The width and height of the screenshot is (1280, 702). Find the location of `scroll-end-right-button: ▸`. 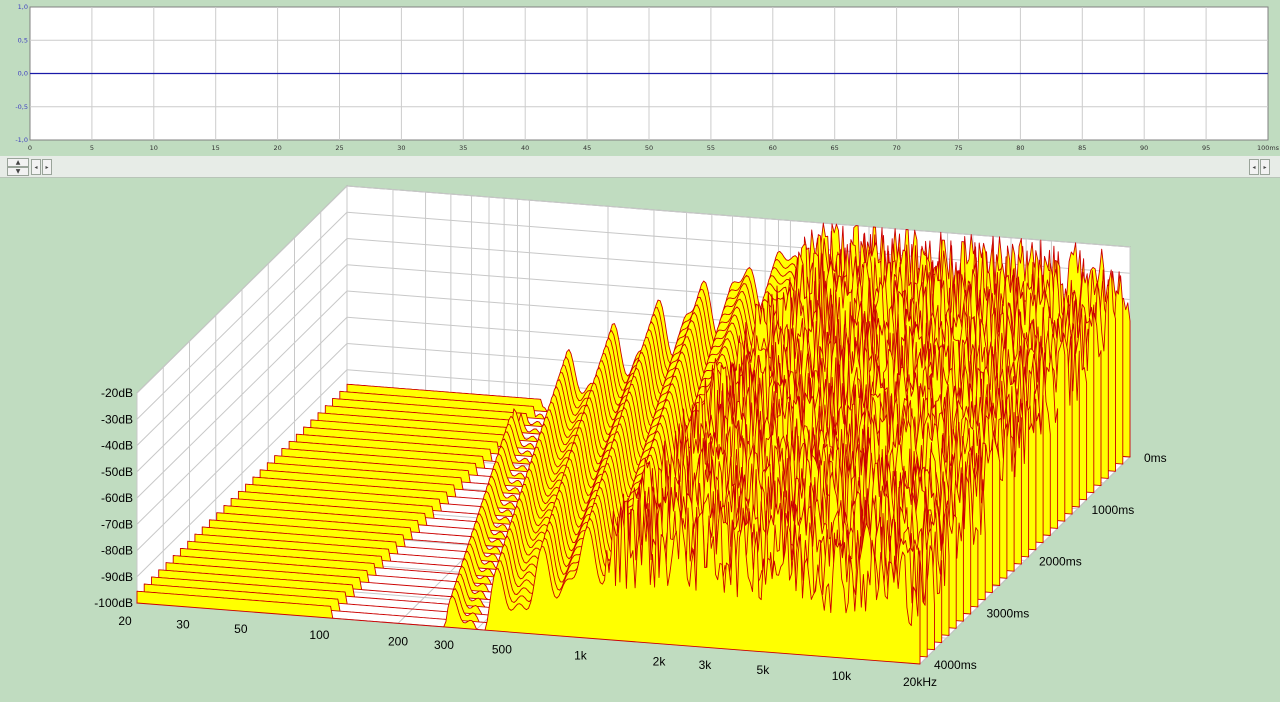

scroll-end-right-button: ▸ is located at coordinates (1265, 167).